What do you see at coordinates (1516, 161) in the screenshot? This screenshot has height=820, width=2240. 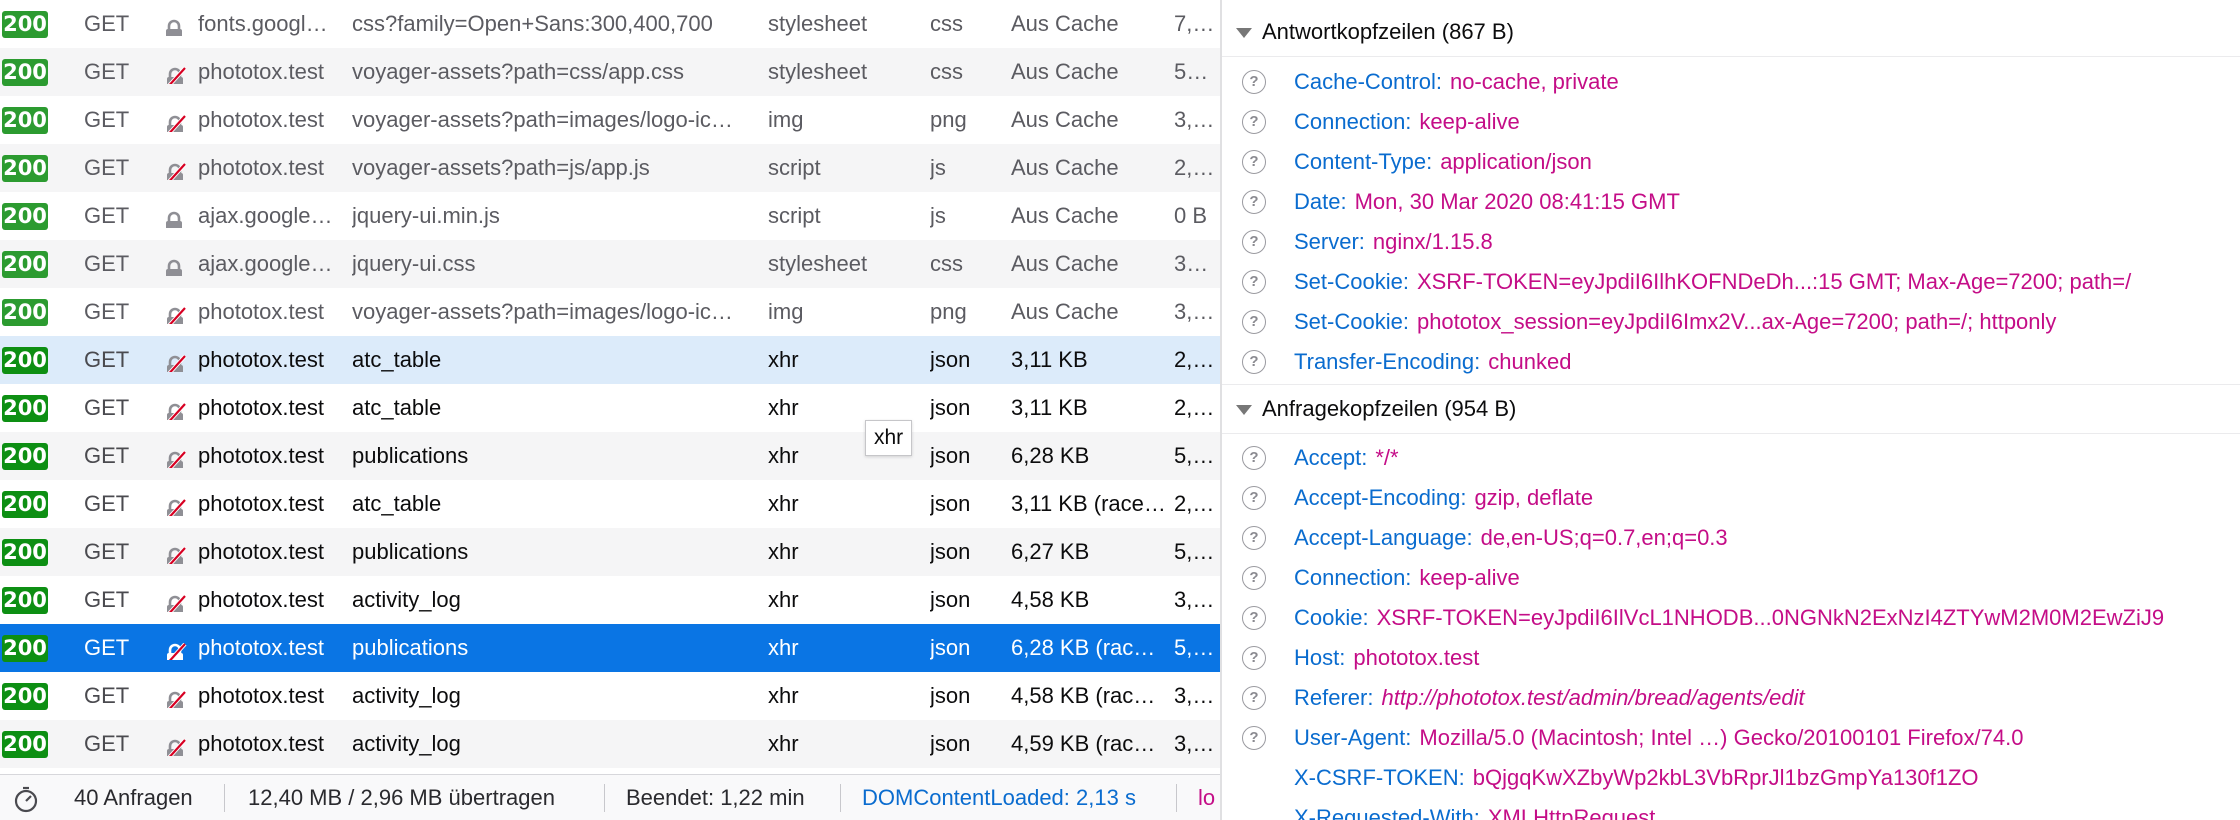 I see `header-value: application/json` at bounding box center [1516, 161].